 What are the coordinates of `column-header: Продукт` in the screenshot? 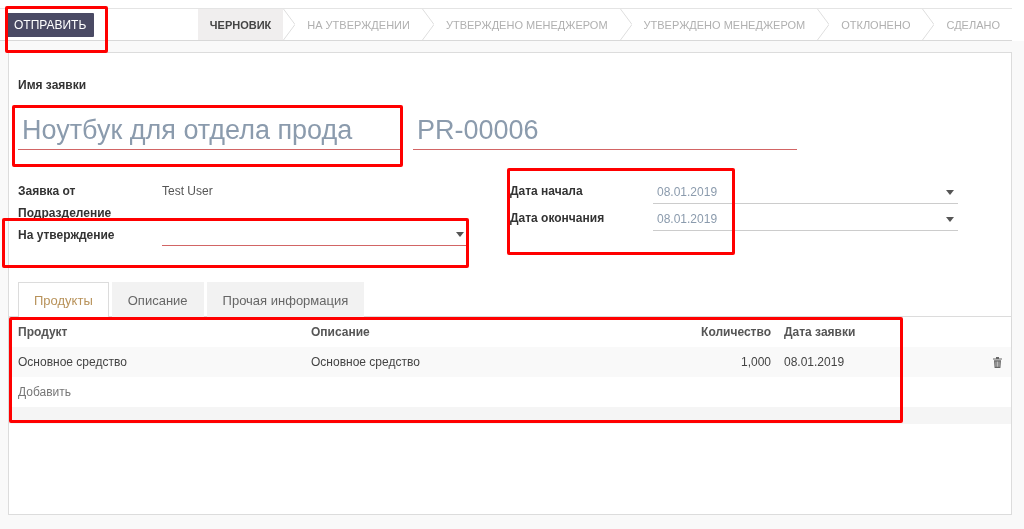 It's located at (43, 332).